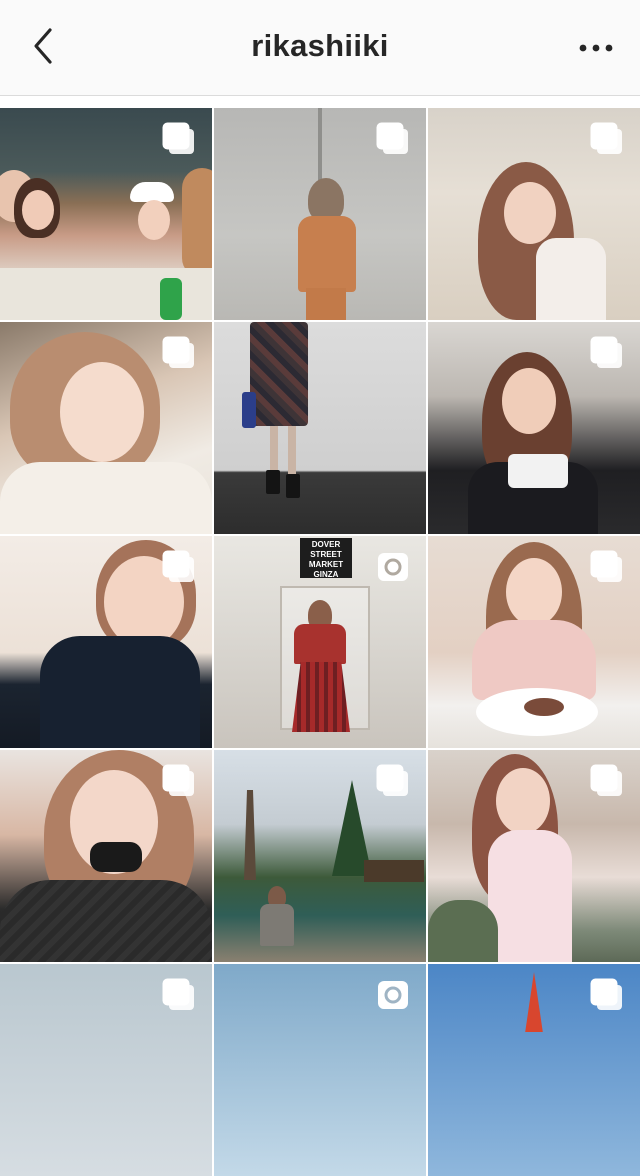  I want to click on person-hair, so click(197, 223).